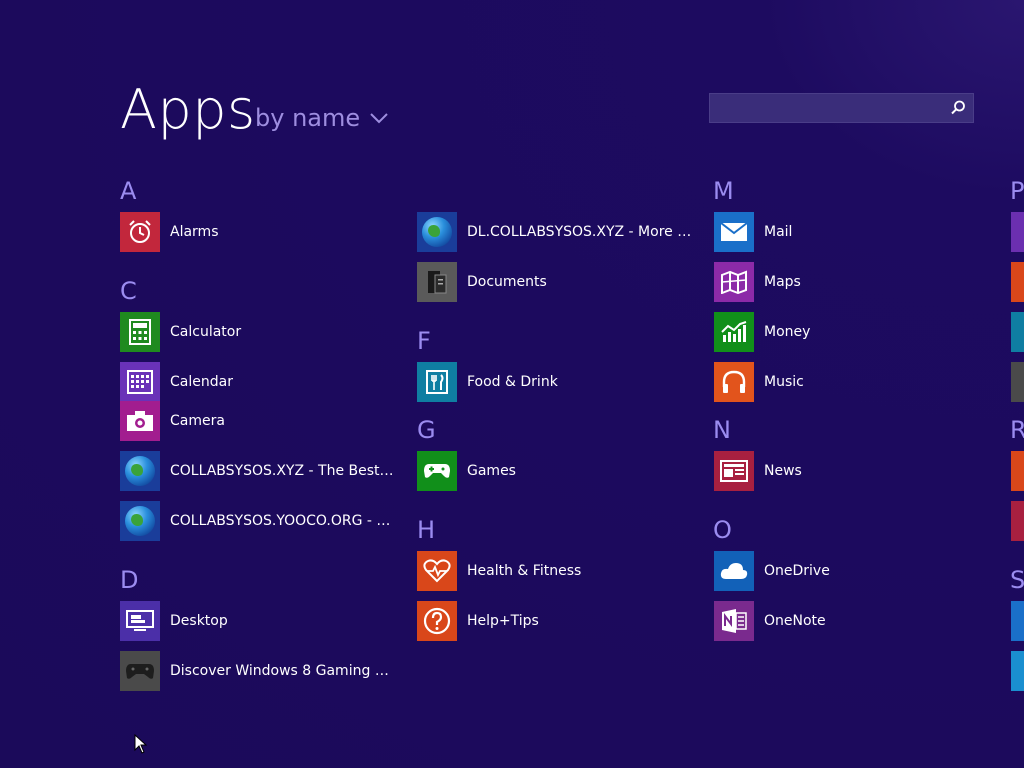  I want to click on app-alarms: Alarms, so click(257, 232).